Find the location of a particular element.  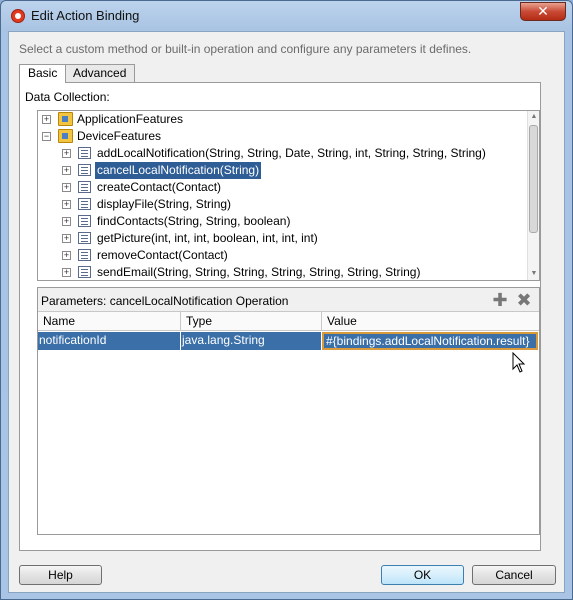

window-title: Edit Action Binding is located at coordinates (85, 15).